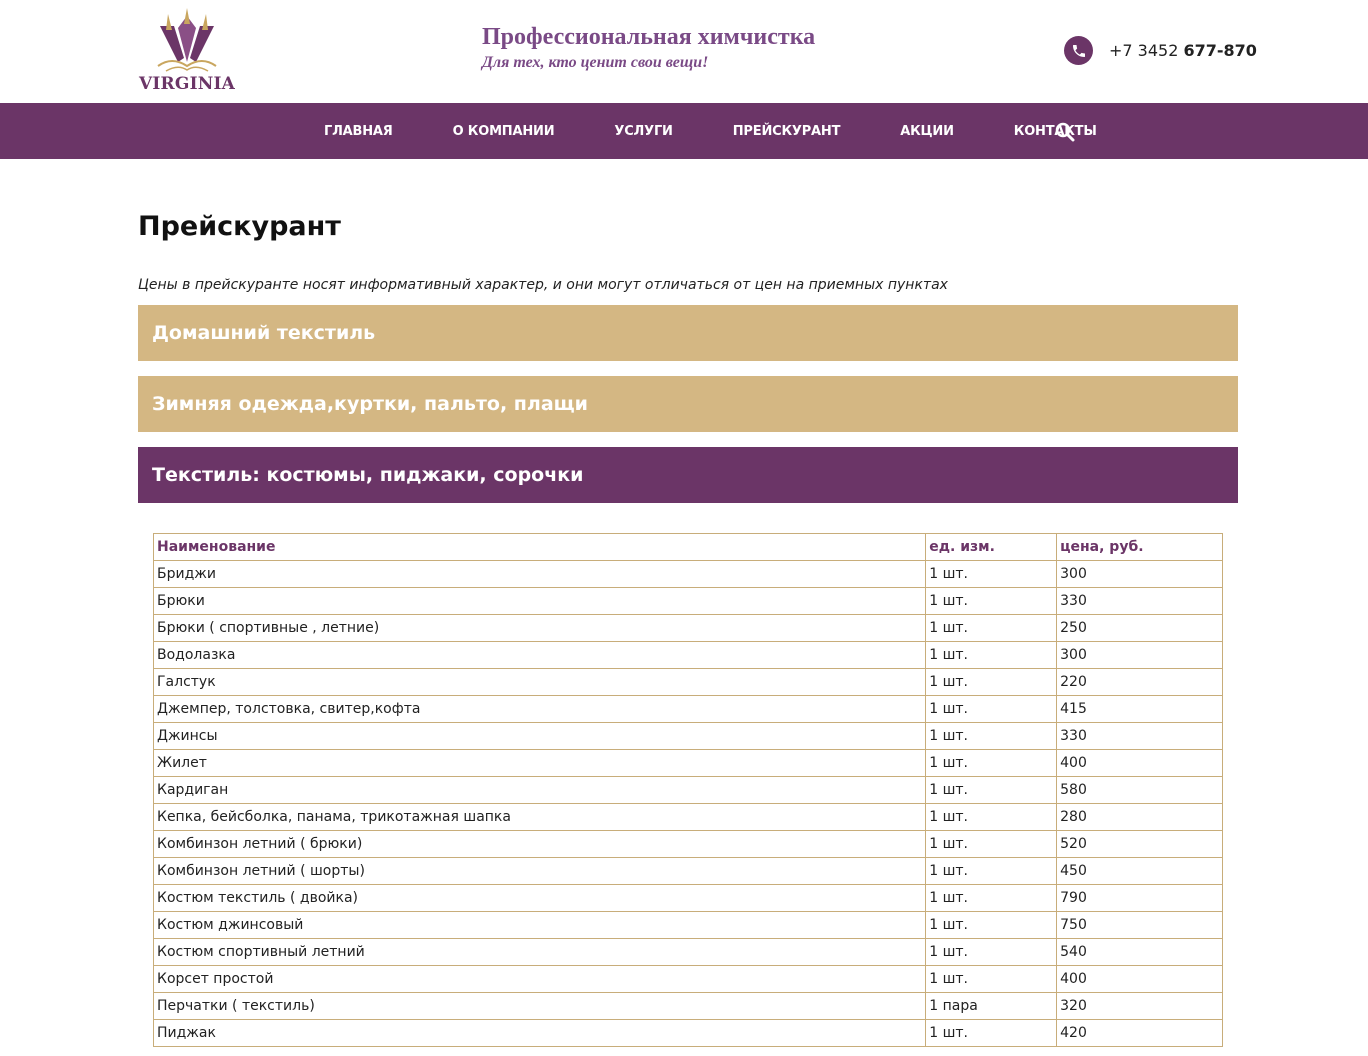 This screenshot has width=1368, height=1056. Describe the element at coordinates (1220, 50) in the screenshot. I see `phone-main: 677-870` at that location.